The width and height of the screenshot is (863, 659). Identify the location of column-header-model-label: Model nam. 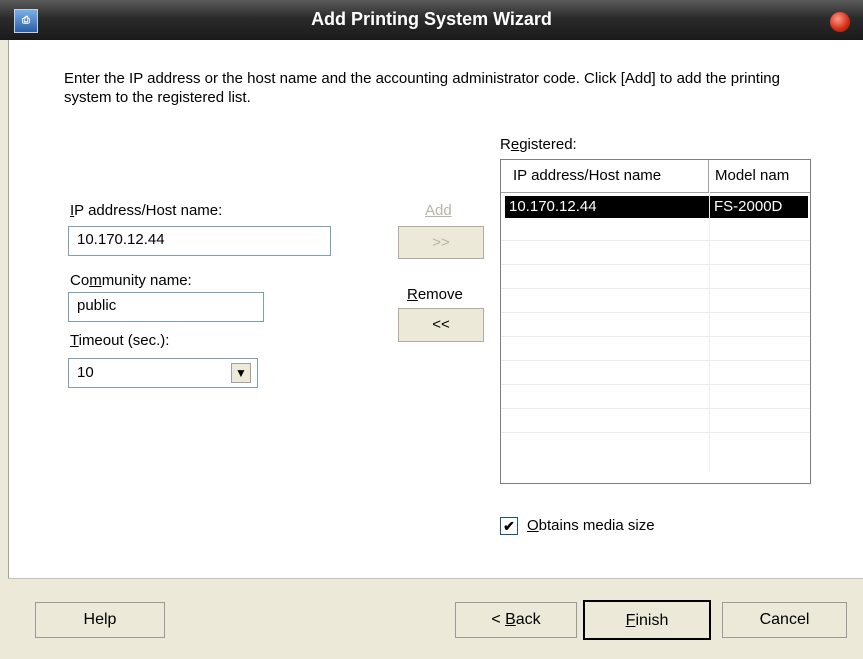
(752, 175).